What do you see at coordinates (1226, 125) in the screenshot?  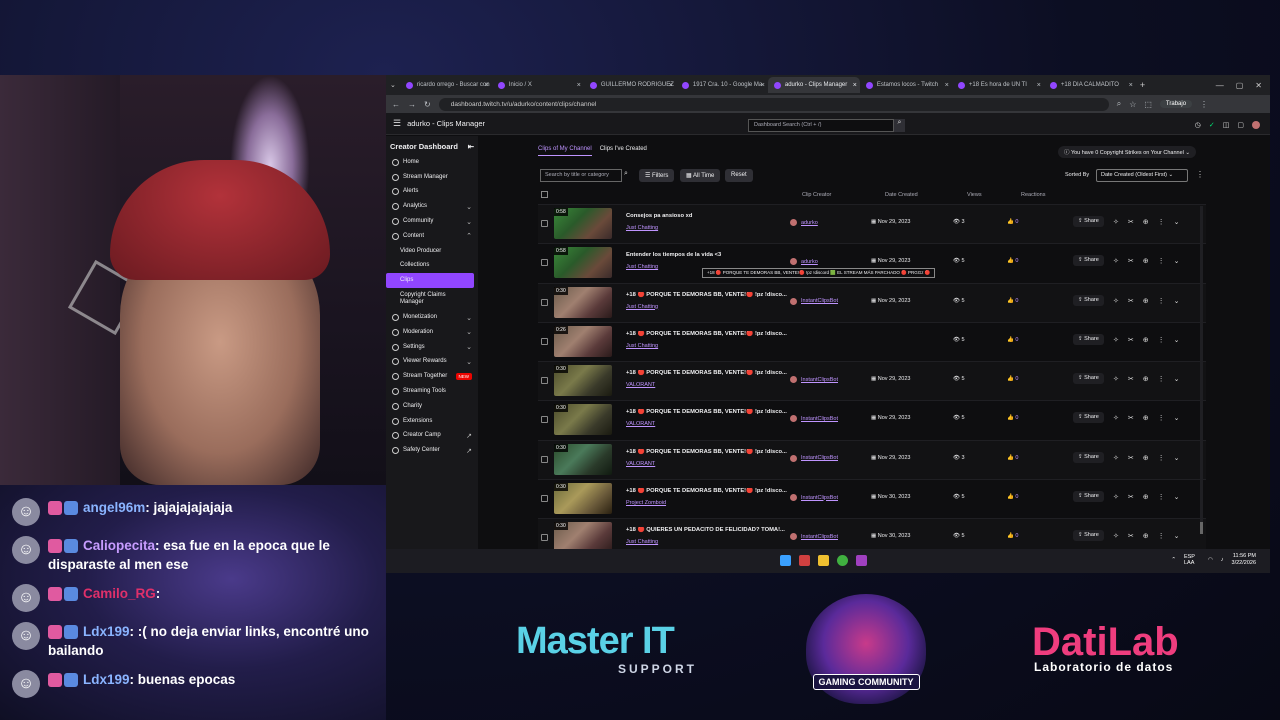 I see `notifications-icon: ◫` at bounding box center [1226, 125].